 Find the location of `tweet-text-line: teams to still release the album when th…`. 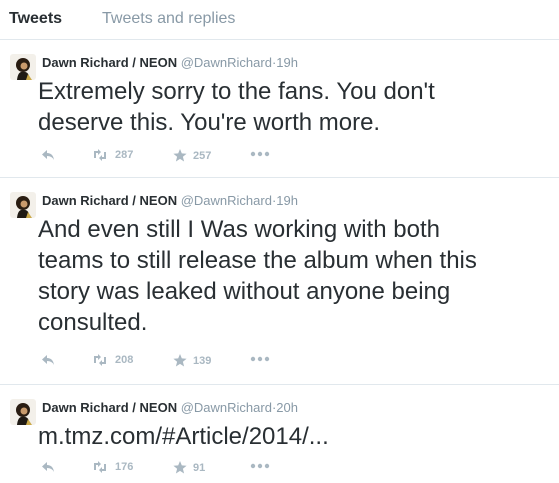

tweet-text-line: teams to still release the album when th… is located at coordinates (257, 260).